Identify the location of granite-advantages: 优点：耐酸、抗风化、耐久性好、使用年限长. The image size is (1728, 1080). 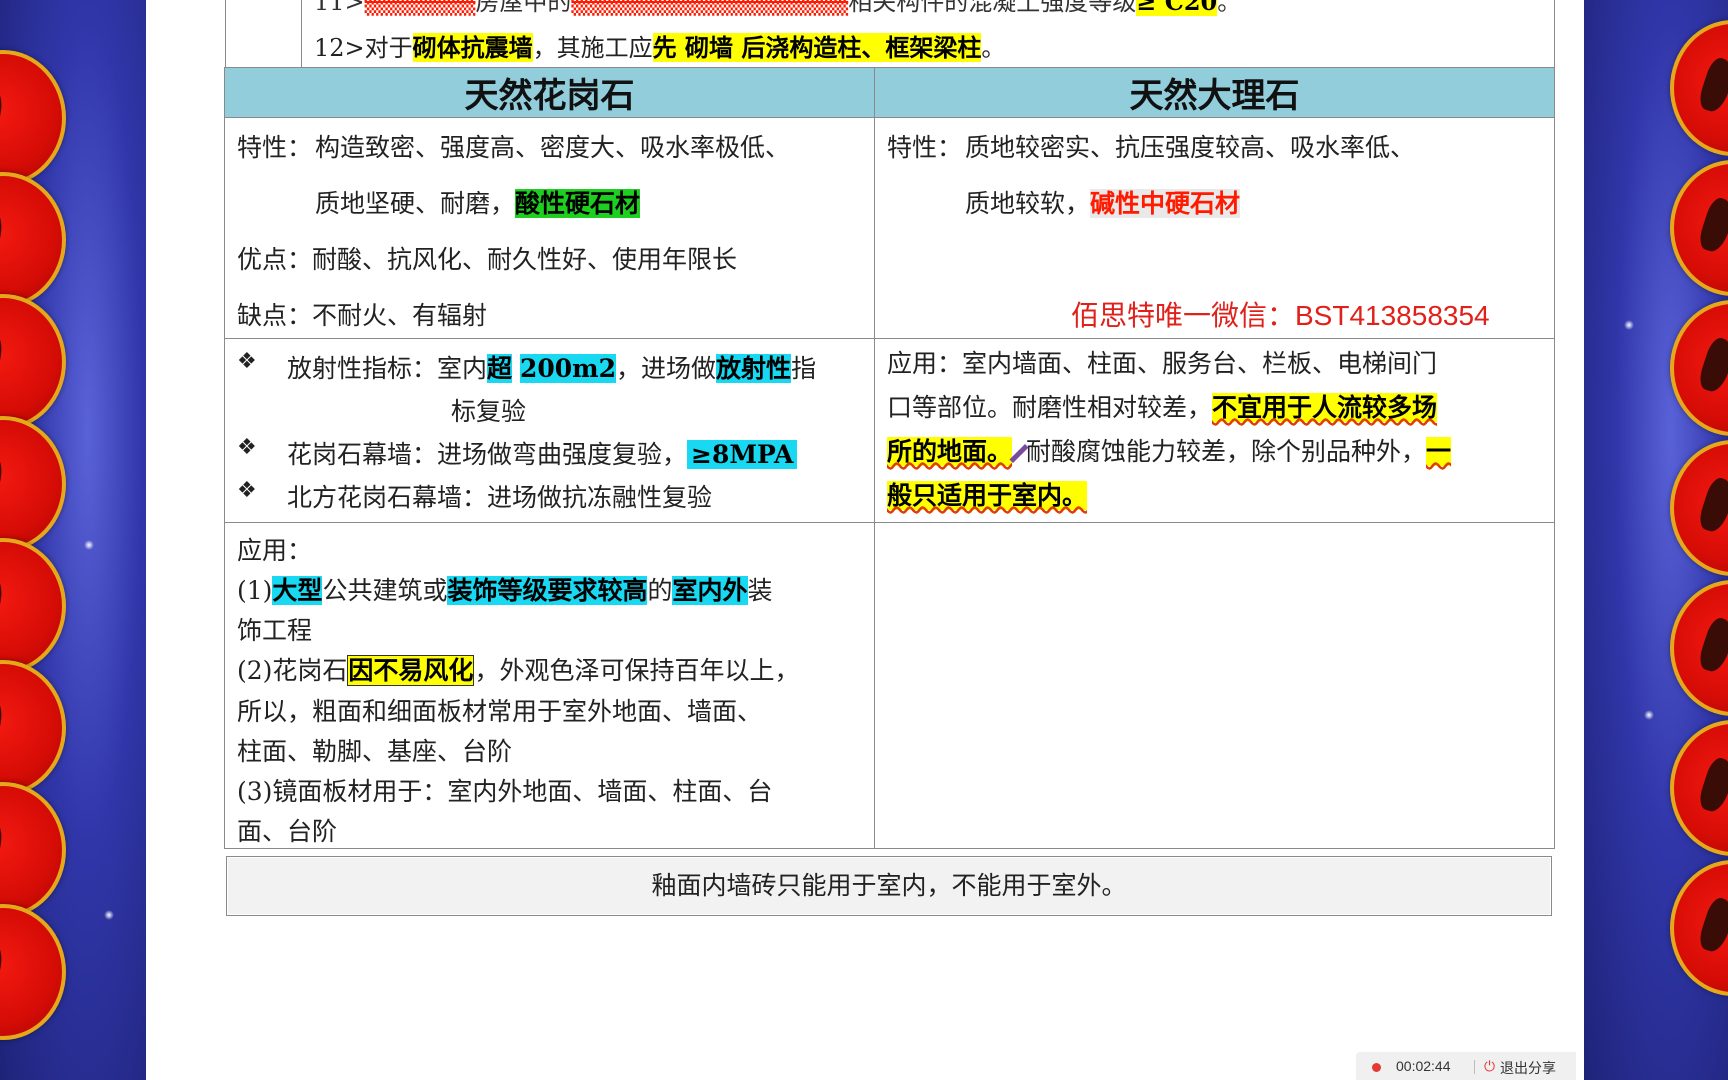
(487, 259).